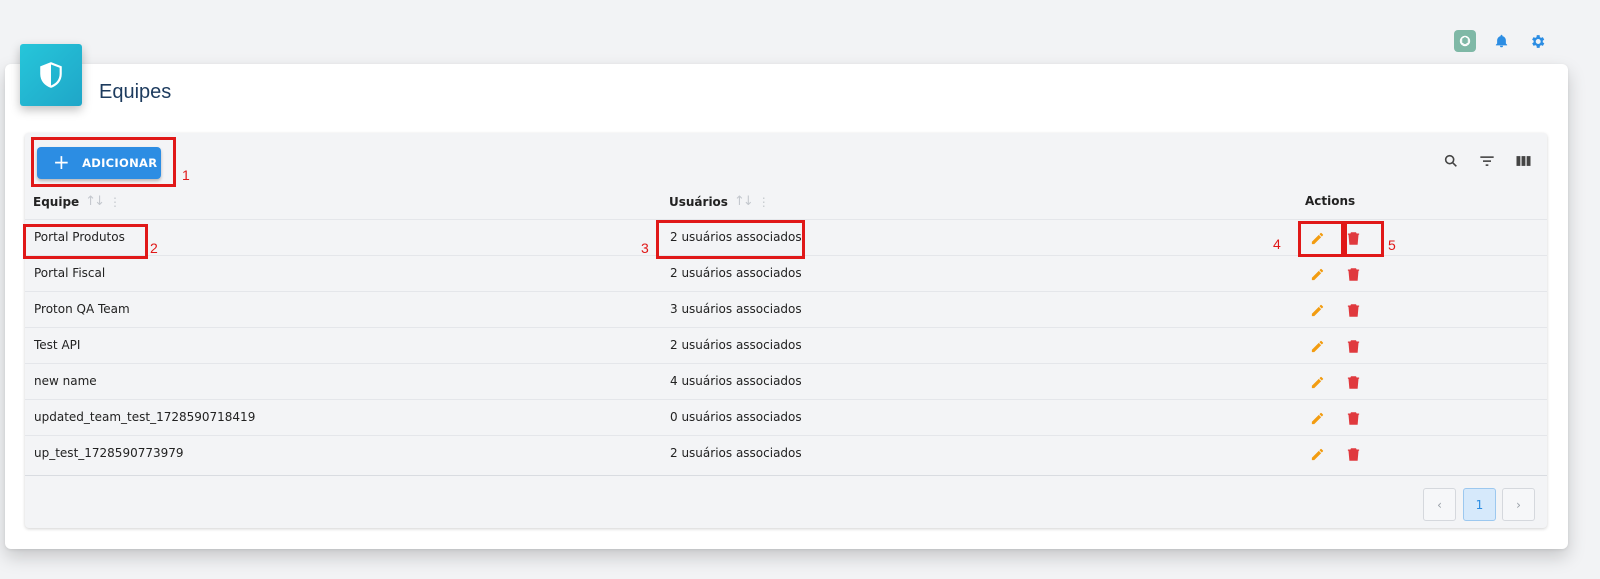 This screenshot has width=1600, height=579. What do you see at coordinates (1523, 161) in the screenshot?
I see `columns-icon` at bounding box center [1523, 161].